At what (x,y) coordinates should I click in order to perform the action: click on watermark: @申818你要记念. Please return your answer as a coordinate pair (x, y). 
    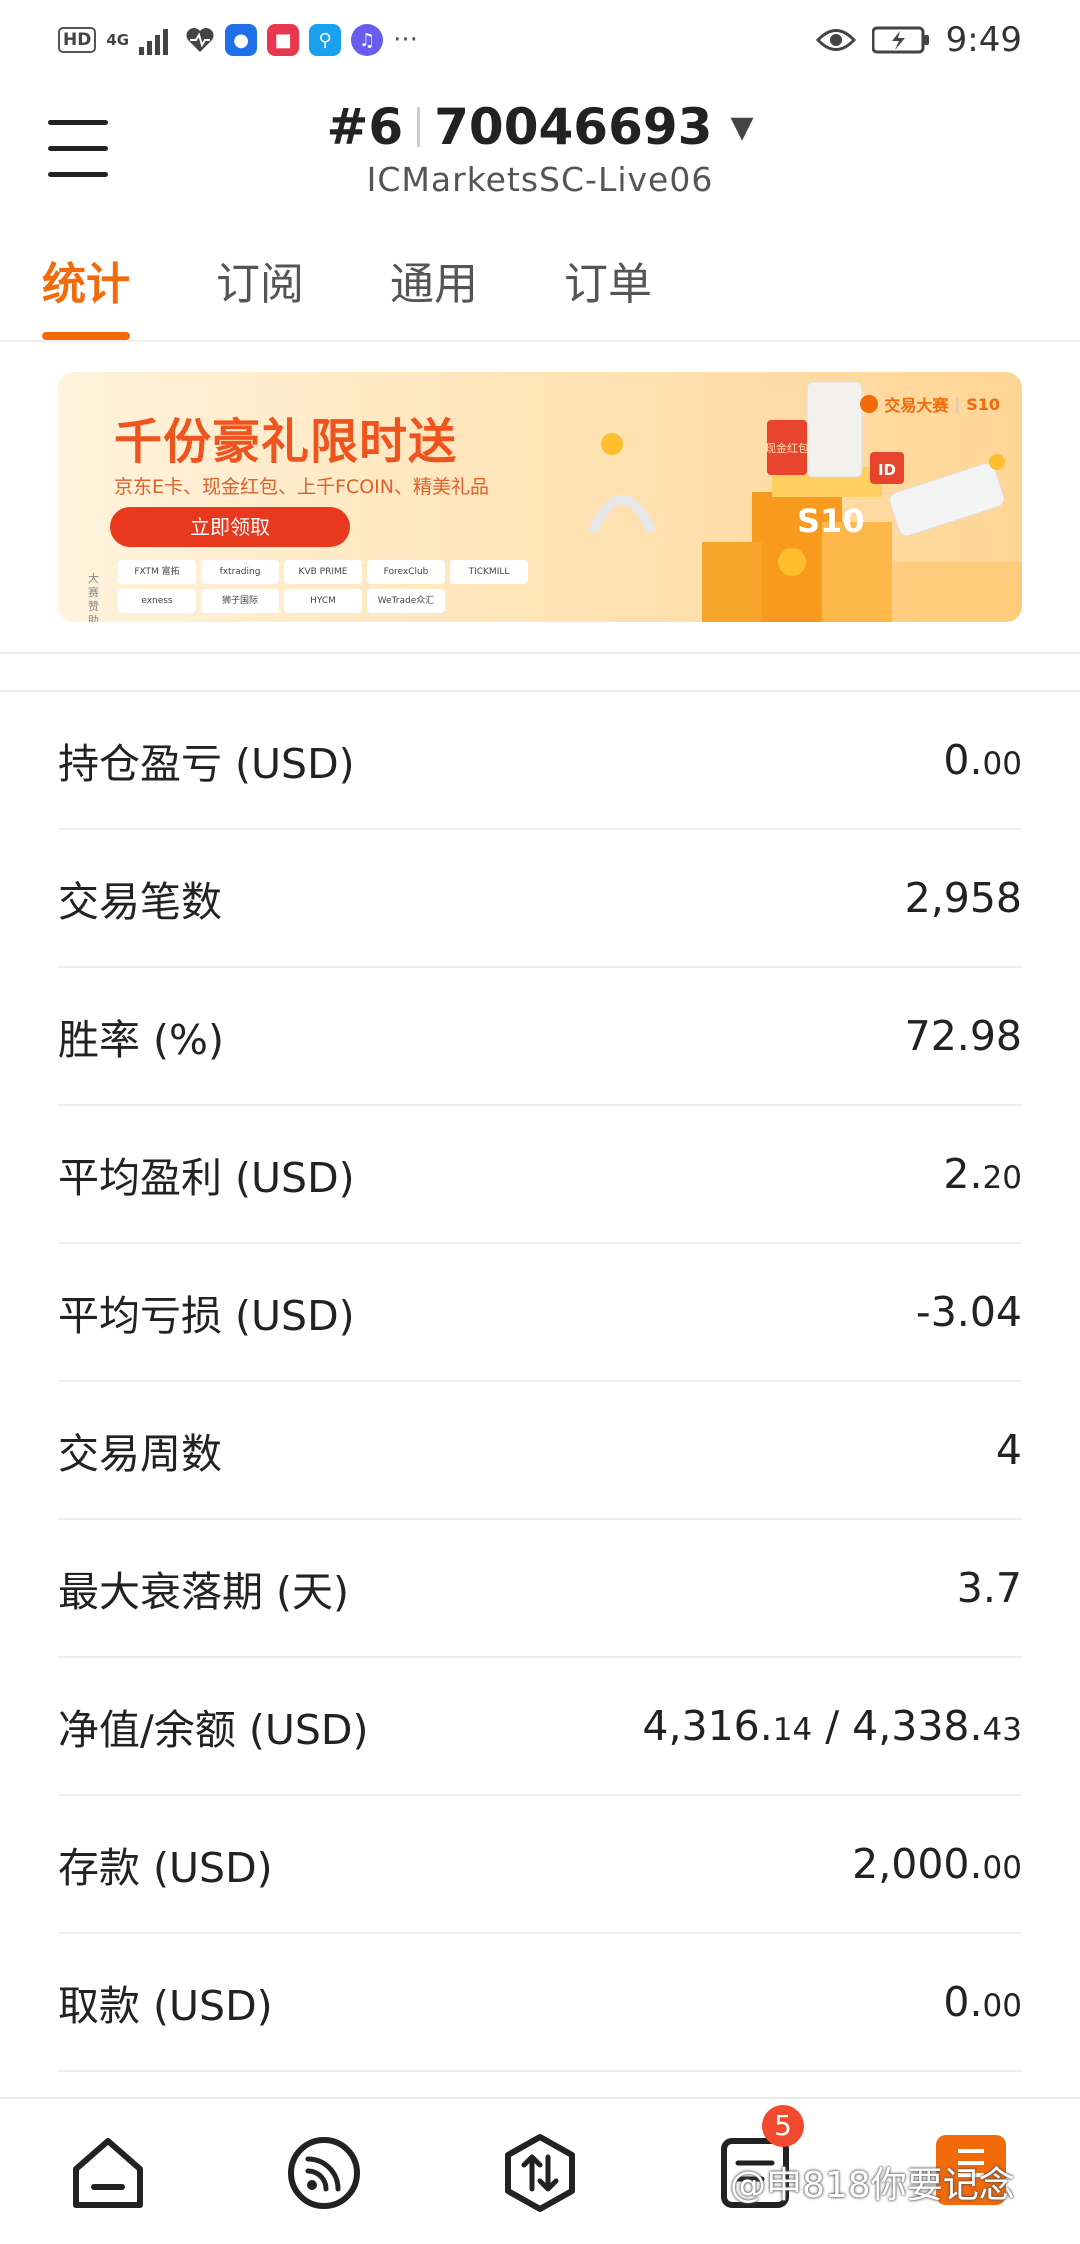
    Looking at the image, I should click on (872, 2185).